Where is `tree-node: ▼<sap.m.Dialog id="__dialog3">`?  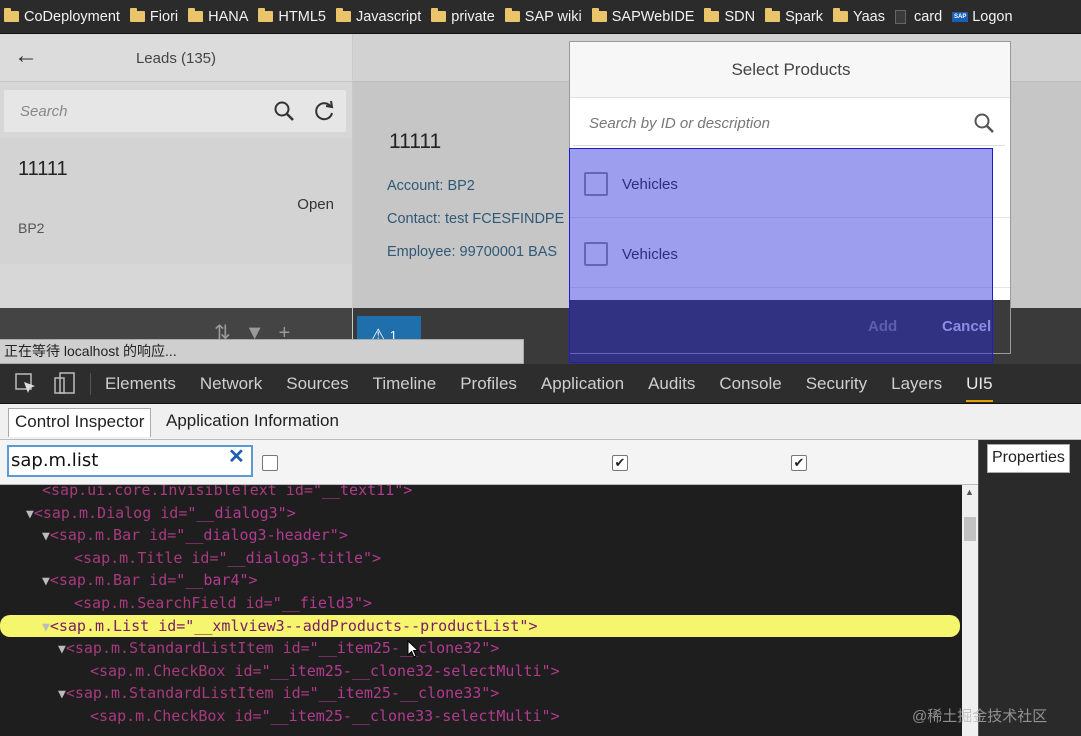 tree-node: ▼<sap.m.Dialog id="__dialog3"> is located at coordinates (148, 513).